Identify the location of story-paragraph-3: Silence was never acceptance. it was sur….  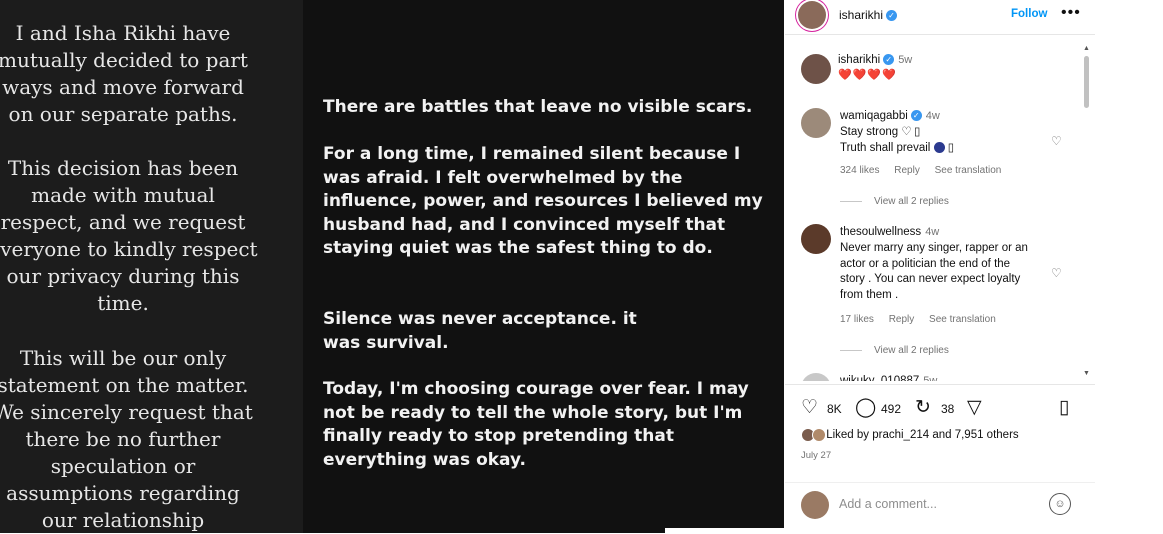
(480, 331).